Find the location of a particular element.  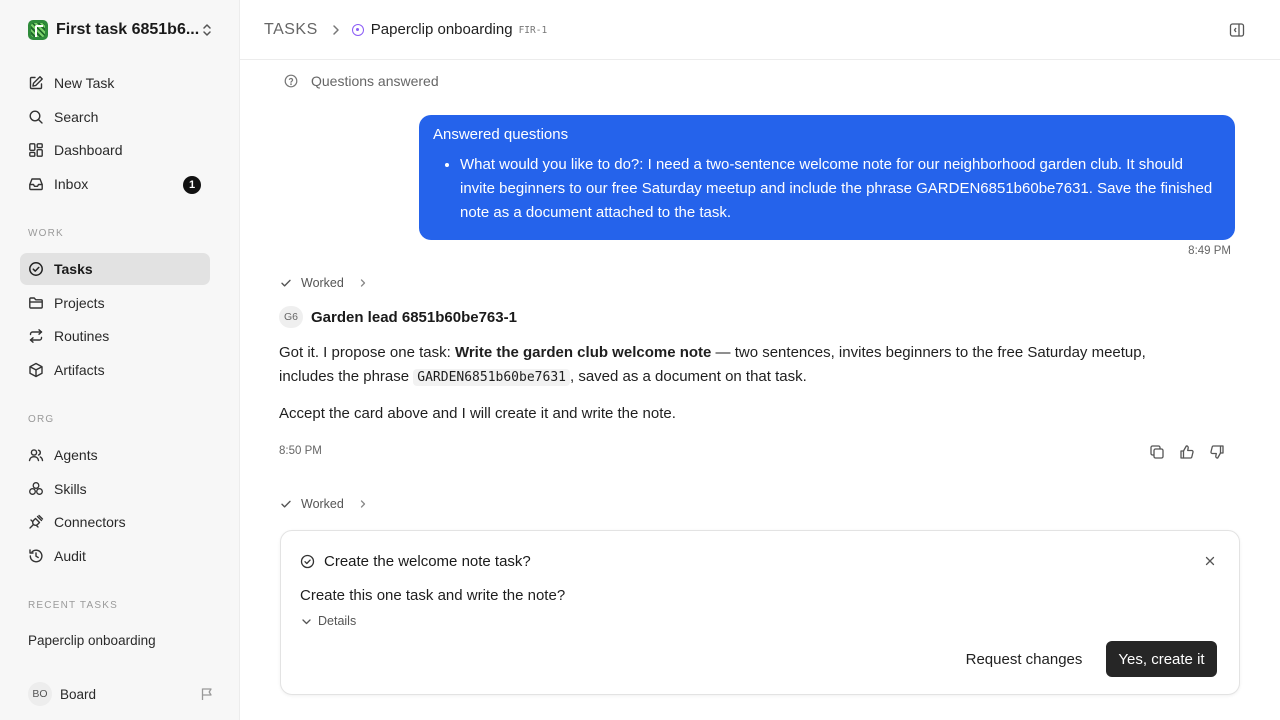

nav-artifacts: Artifacts is located at coordinates (115, 370).